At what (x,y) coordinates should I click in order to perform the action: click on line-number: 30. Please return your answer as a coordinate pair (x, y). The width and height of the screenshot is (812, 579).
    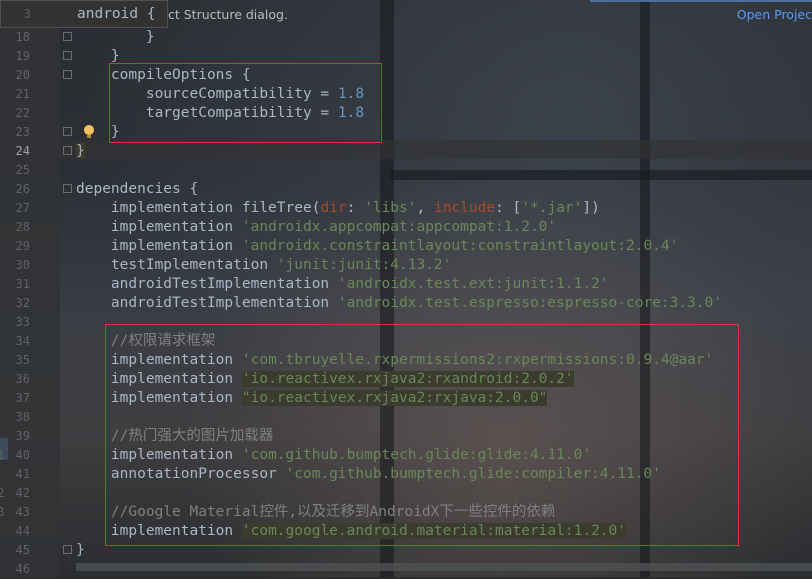
    Looking at the image, I should click on (22, 265).